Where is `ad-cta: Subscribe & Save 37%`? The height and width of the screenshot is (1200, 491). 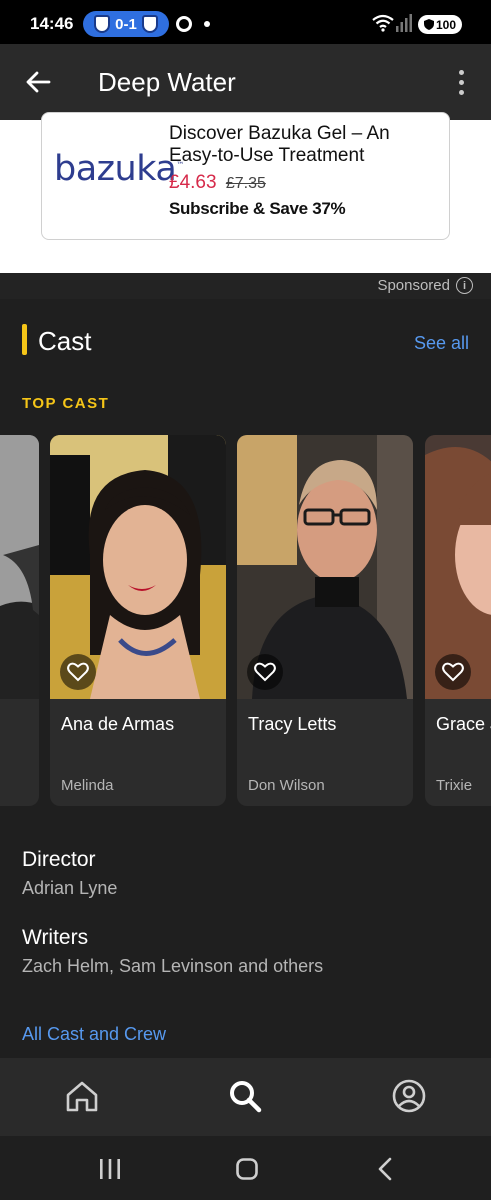
ad-cta: Subscribe & Save 37% is located at coordinates (257, 208).